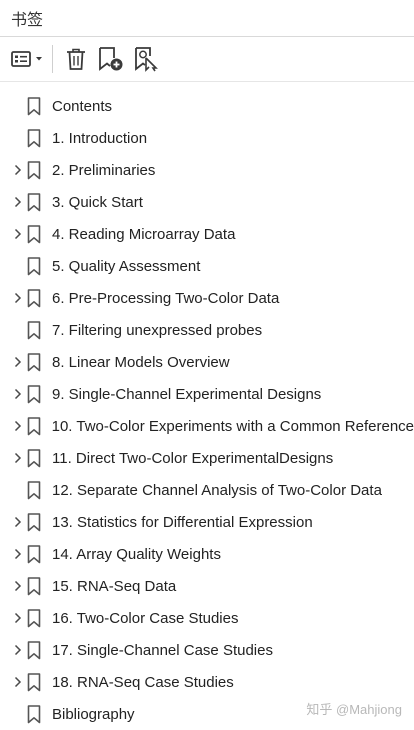 The width and height of the screenshot is (414, 730). I want to click on bookmark-row: 1. Introduction, so click(207, 138).